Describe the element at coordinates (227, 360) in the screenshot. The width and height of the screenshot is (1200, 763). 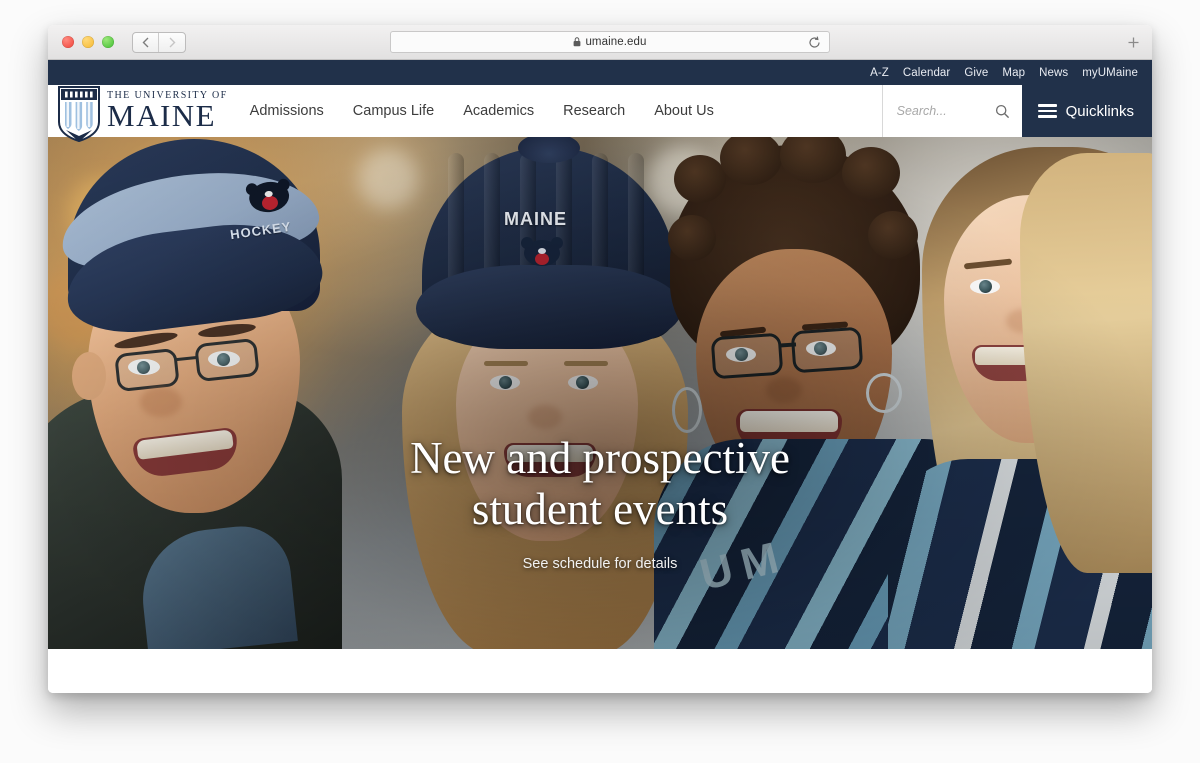
I see `glasses-right-lens` at that location.